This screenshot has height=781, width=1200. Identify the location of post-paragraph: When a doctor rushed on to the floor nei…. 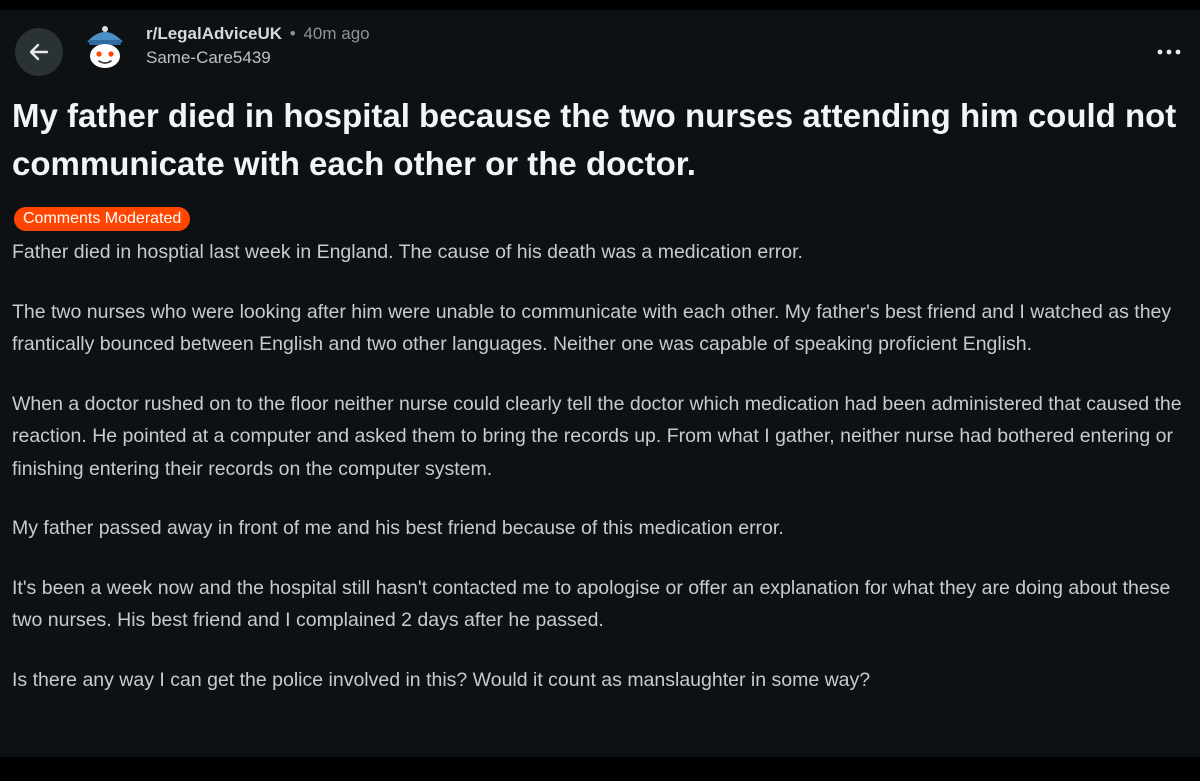
(597, 436).